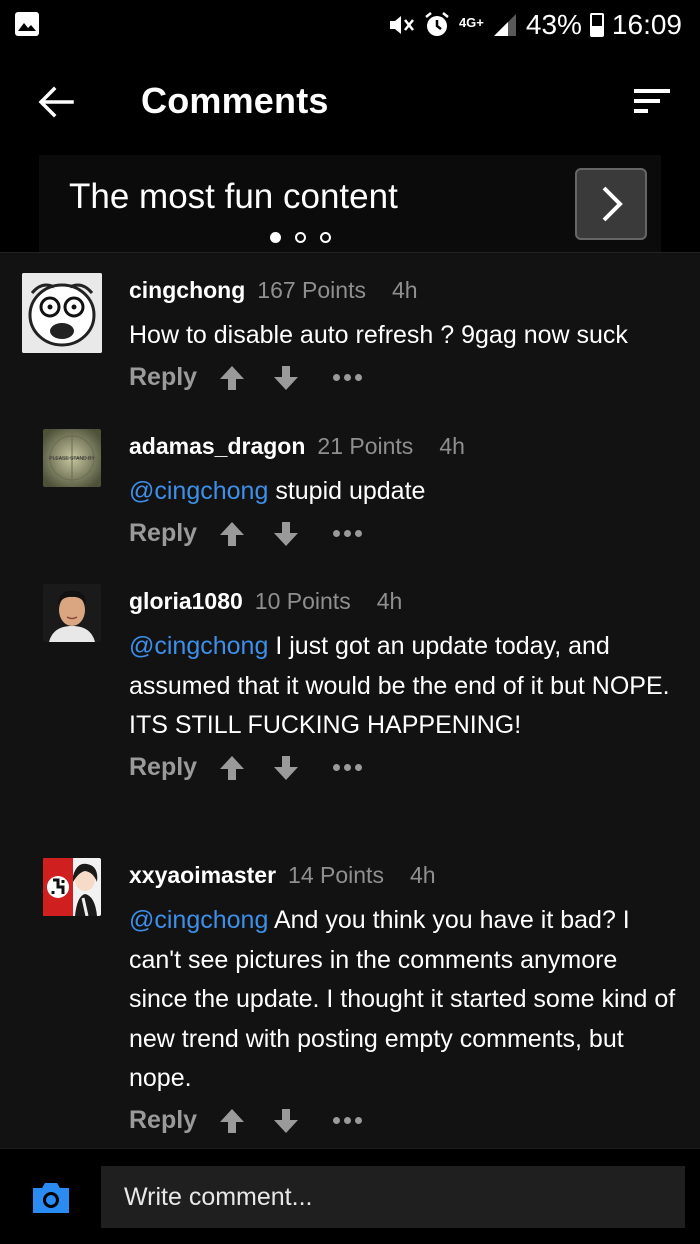 The width and height of the screenshot is (700, 1244). I want to click on comment-text: @cingchong stupid update, so click(404, 492).